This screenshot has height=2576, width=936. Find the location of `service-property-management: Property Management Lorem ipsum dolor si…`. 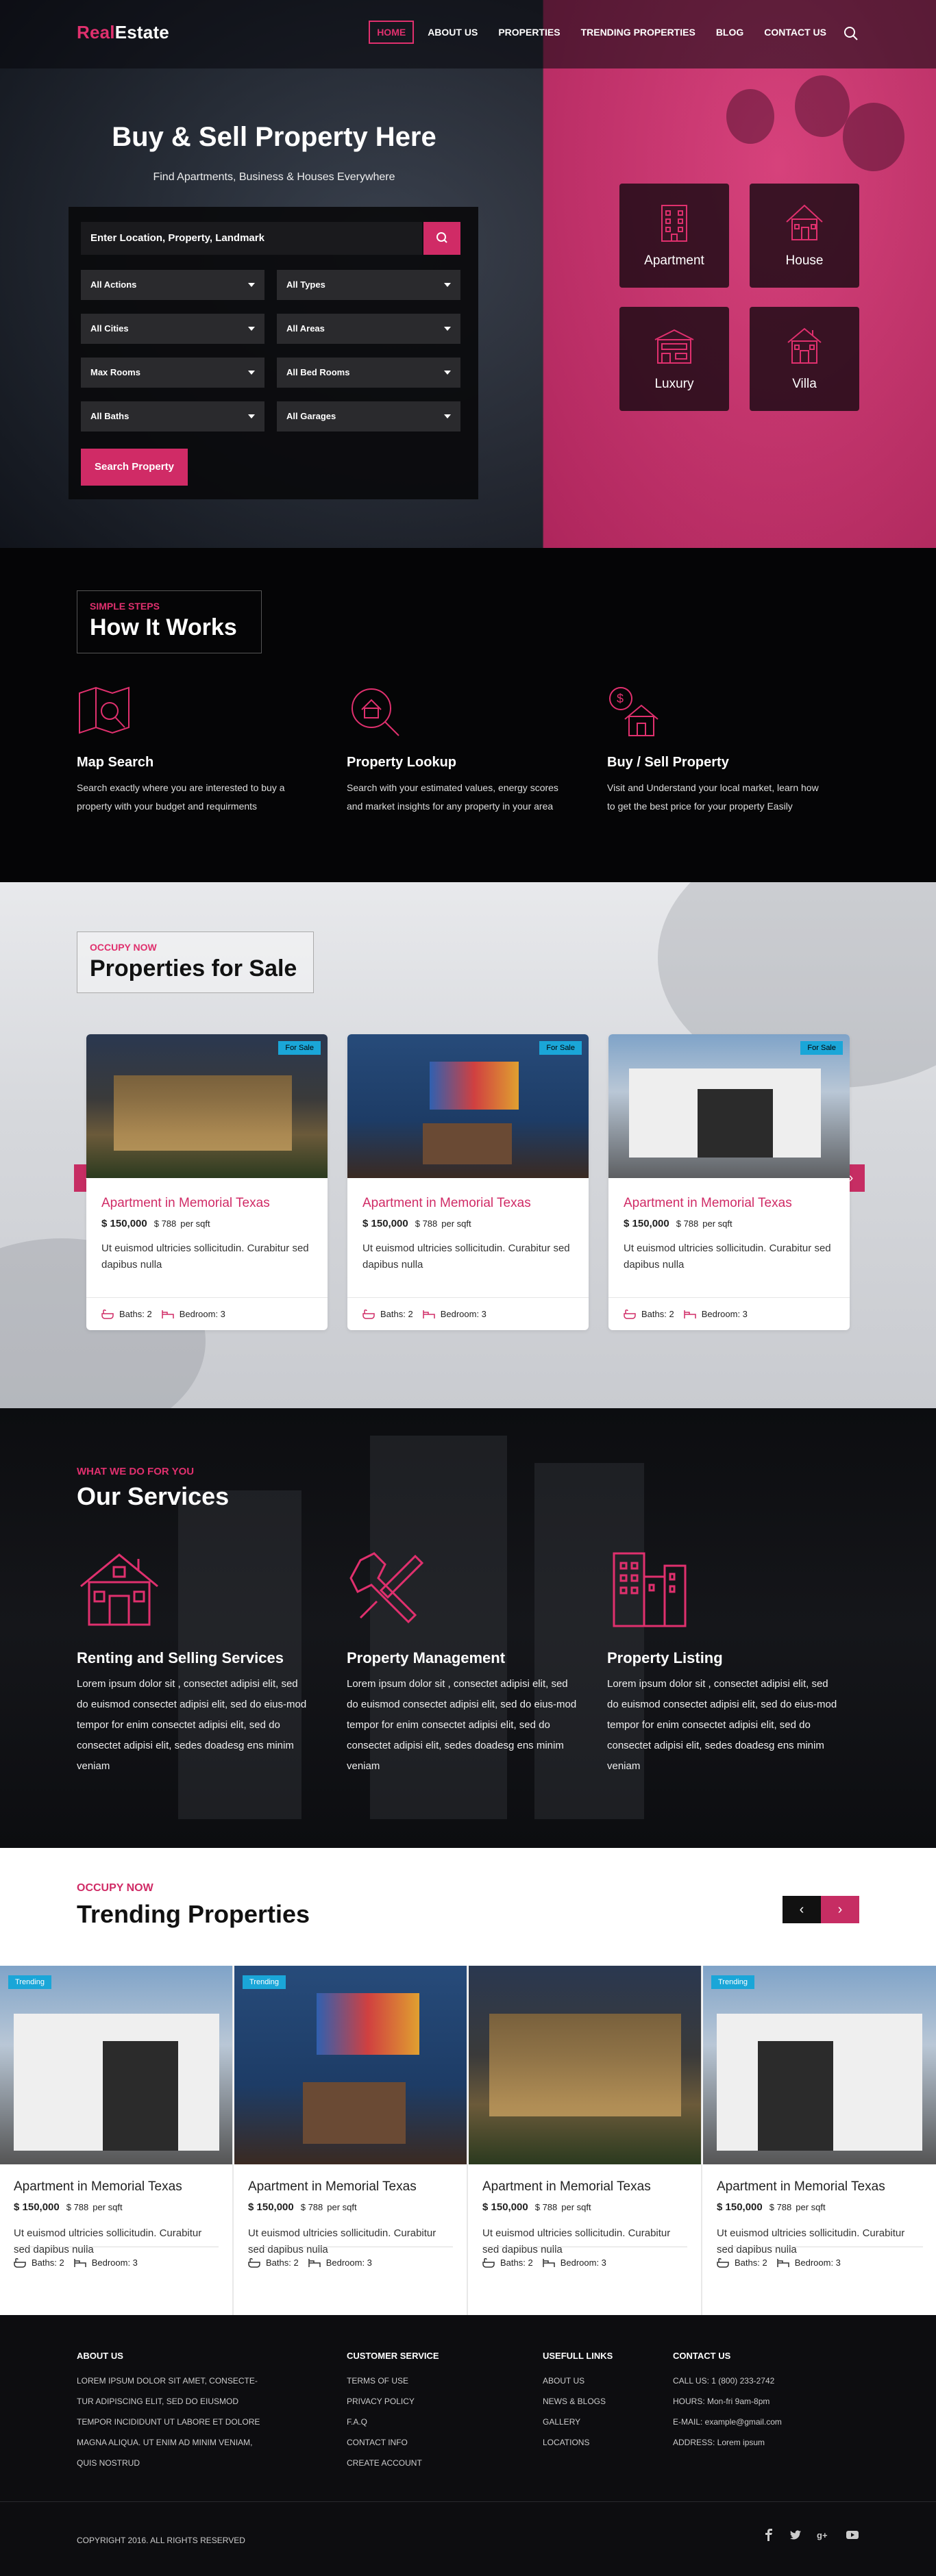

service-property-management: Property Management Lorem ipsum dolor si… is located at coordinates (463, 1662).